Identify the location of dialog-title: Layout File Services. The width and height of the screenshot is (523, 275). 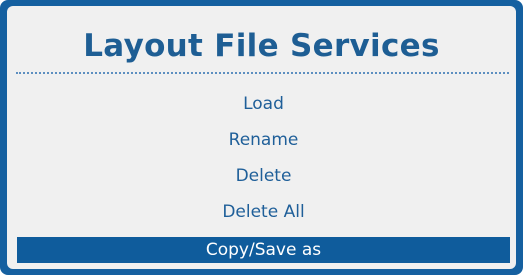
(261, 46).